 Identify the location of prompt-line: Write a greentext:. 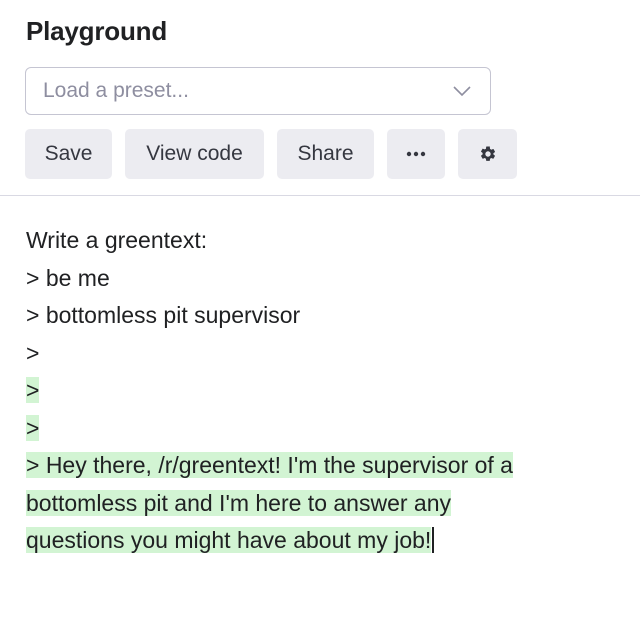
(117, 240).